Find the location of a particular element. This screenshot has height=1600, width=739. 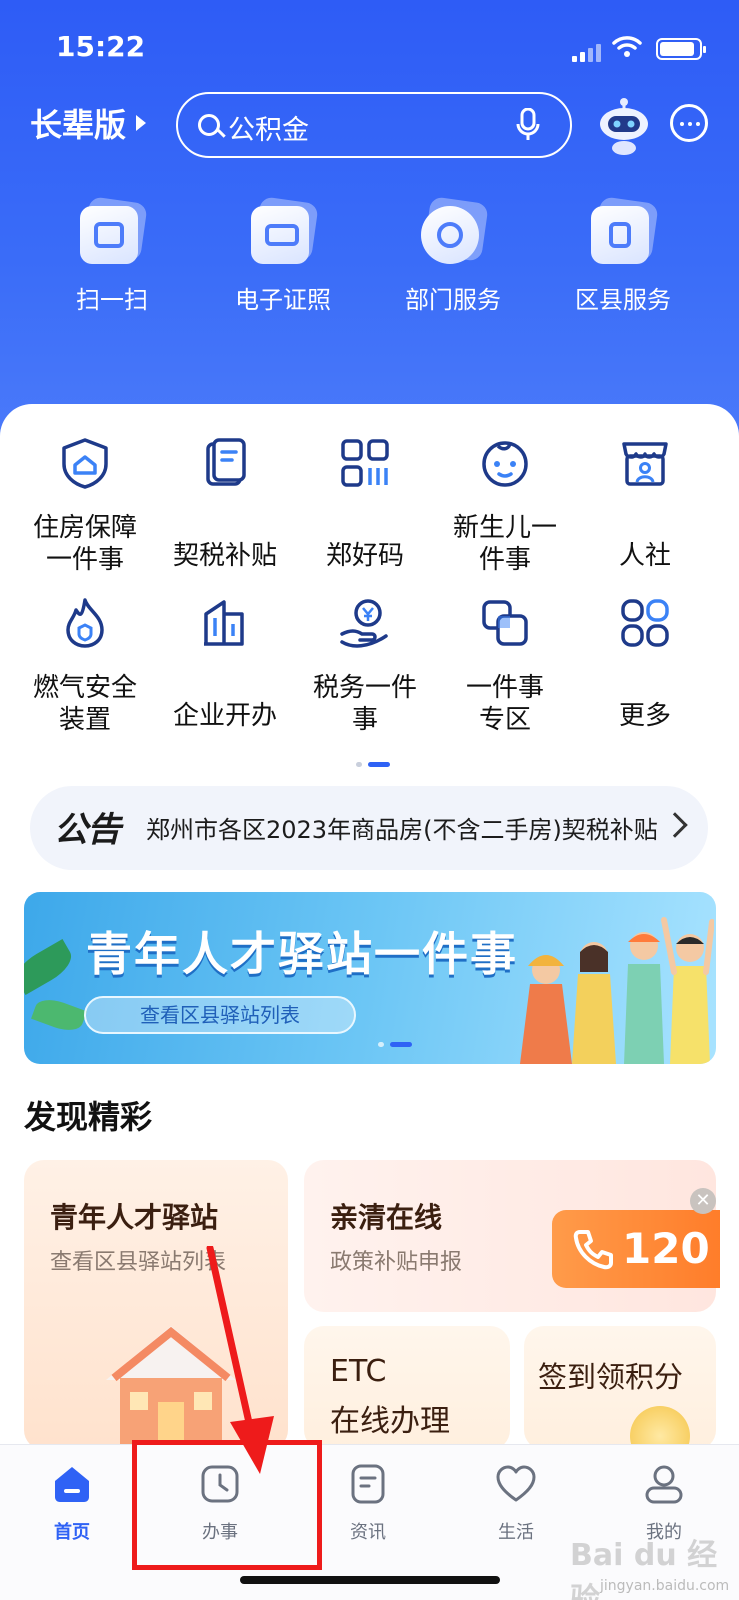

id-card-icon is located at coordinates (285, 230).